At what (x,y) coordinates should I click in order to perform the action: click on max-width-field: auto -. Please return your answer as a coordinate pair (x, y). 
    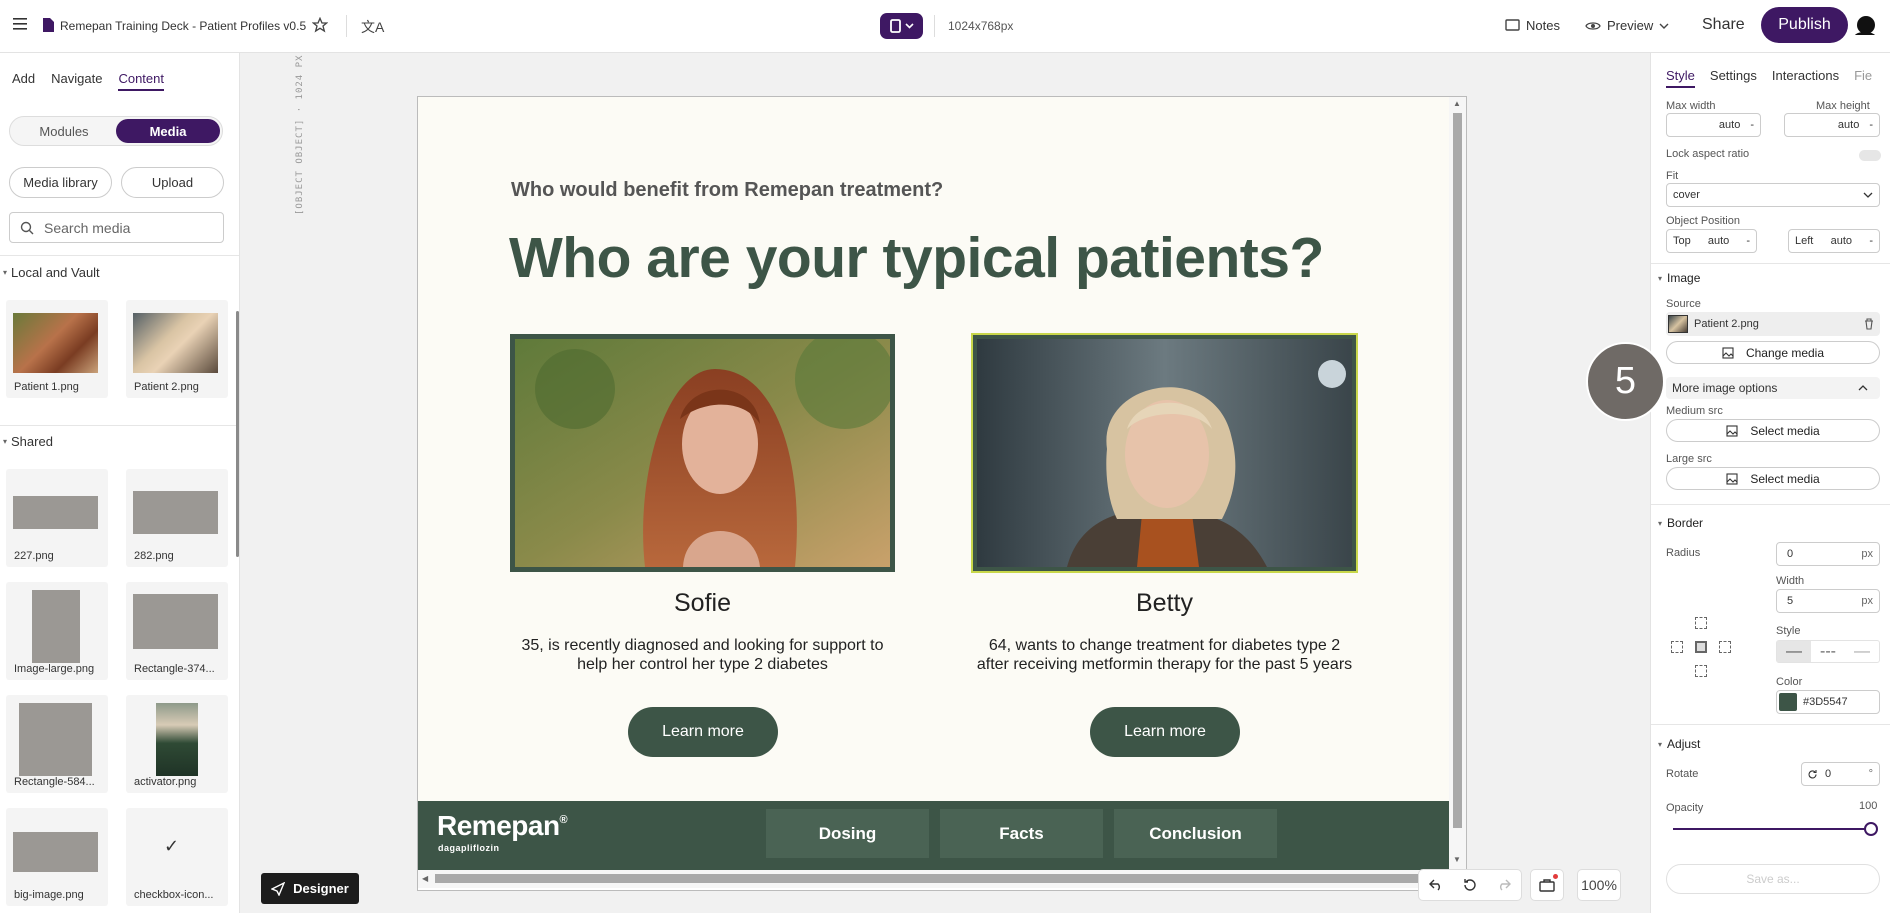
    Looking at the image, I should click on (1713, 125).